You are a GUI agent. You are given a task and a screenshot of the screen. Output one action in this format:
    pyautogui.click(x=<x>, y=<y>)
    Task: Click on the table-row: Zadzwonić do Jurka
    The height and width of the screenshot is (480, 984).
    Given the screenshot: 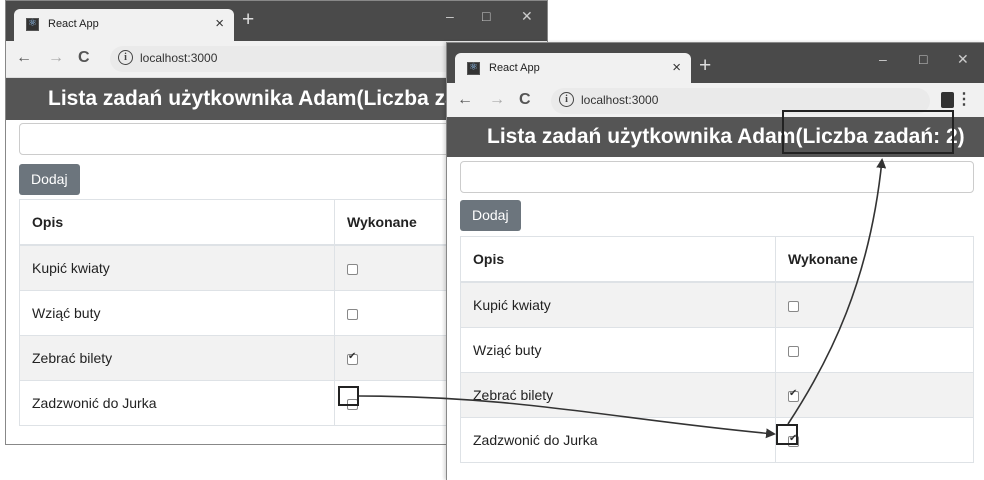 What is the action you would take?
    pyautogui.click(x=717, y=440)
    